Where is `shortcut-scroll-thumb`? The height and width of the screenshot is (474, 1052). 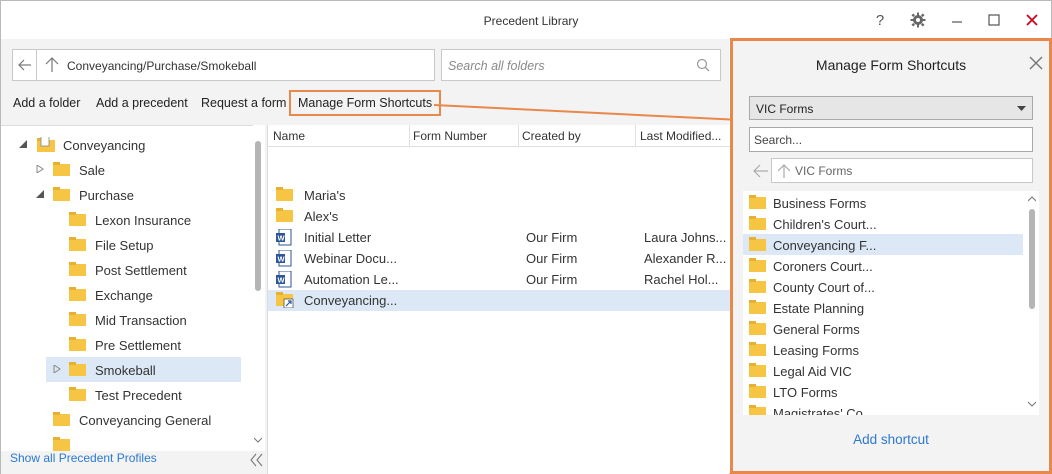
shortcut-scroll-thumb is located at coordinates (1032, 259).